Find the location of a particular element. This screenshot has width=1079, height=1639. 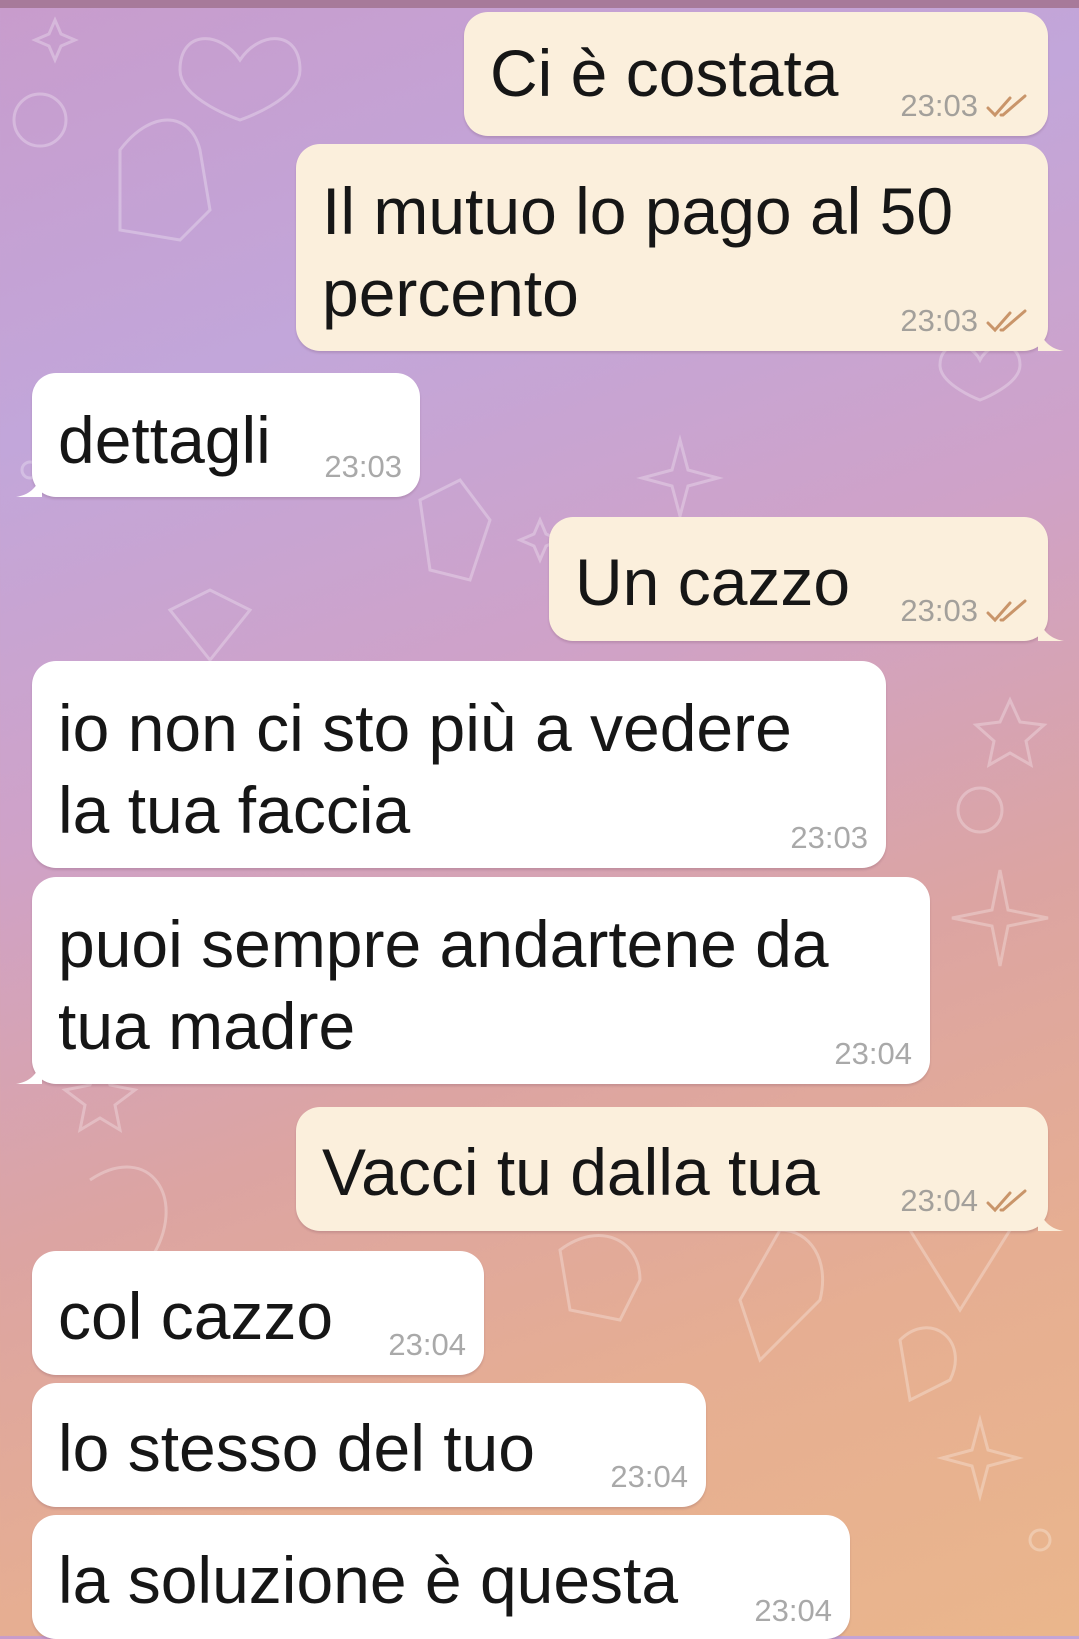

message-bubble-incoming: puoi sempre andartene da tua madre 23:04 is located at coordinates (473, 980).